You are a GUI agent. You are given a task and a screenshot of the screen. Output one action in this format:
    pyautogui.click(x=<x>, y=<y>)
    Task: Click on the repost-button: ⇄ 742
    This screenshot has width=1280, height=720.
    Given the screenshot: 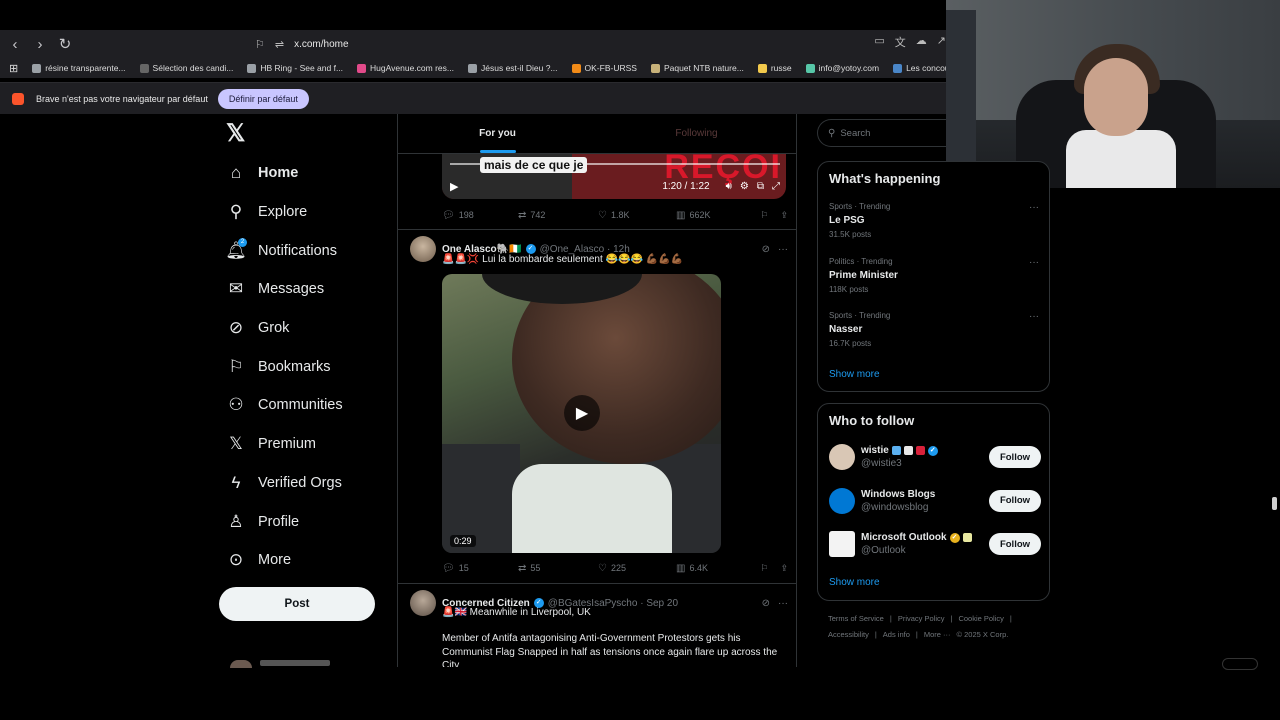 What is the action you would take?
    pyautogui.click(x=558, y=215)
    